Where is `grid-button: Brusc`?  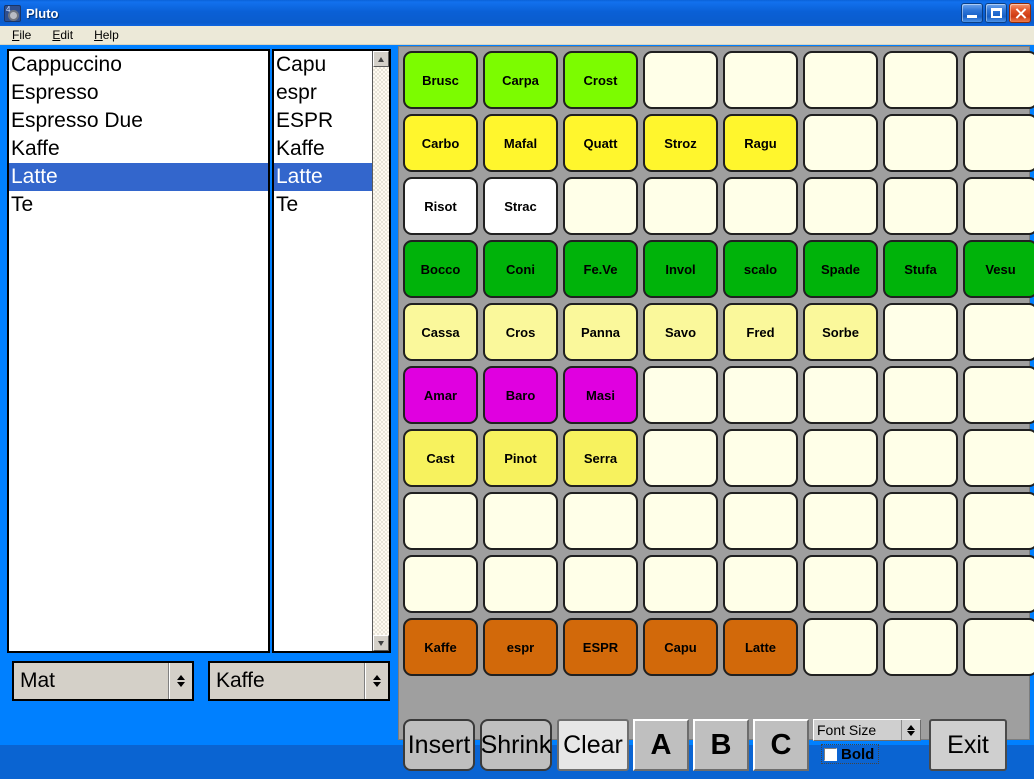
grid-button: Brusc is located at coordinates (440, 80).